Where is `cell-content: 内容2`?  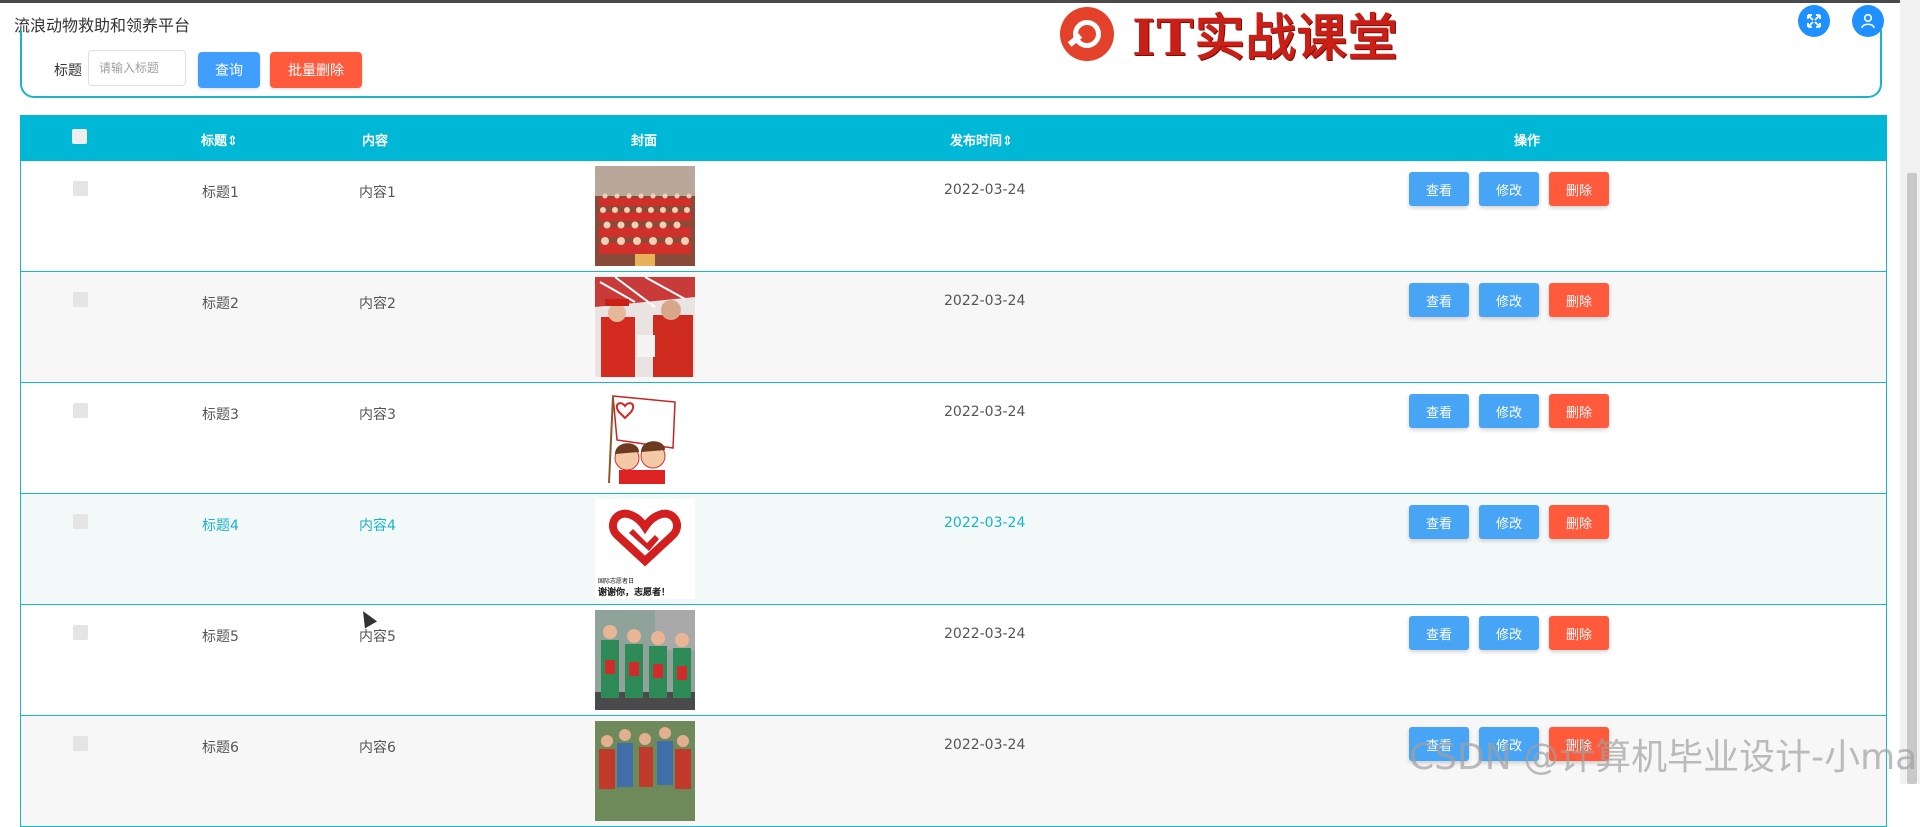 cell-content: 内容2 is located at coordinates (377, 304).